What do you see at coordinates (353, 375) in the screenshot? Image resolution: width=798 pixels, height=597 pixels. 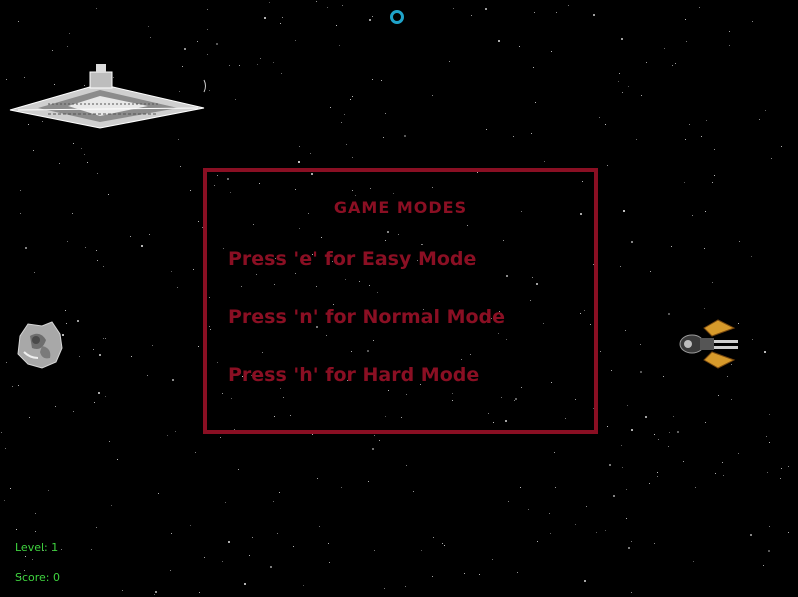 I see `hard-mode-option: Press 'h' for Hard Mode` at bounding box center [353, 375].